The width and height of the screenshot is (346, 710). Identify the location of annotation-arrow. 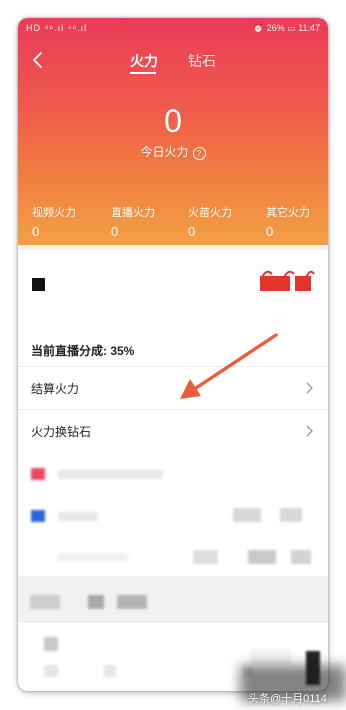
(229, 366).